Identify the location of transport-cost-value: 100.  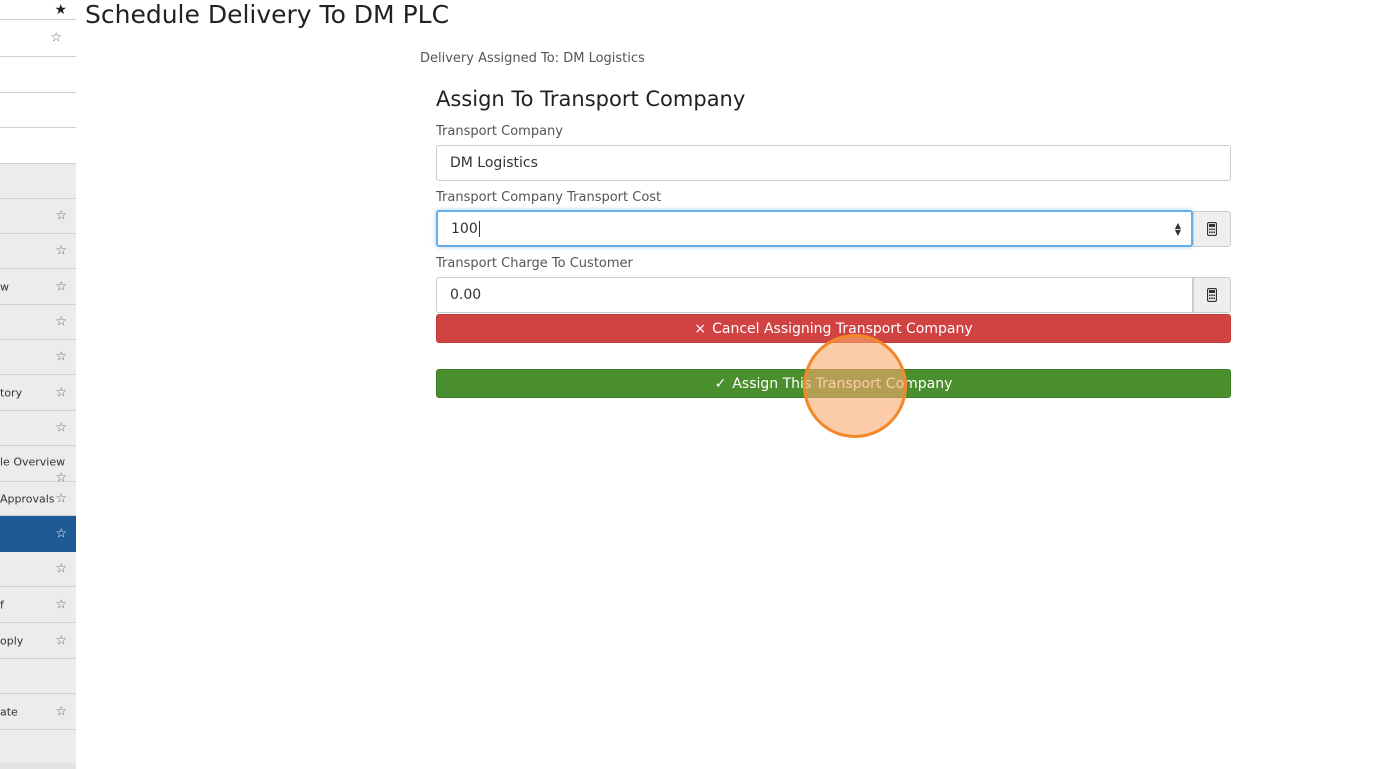
(464, 228).